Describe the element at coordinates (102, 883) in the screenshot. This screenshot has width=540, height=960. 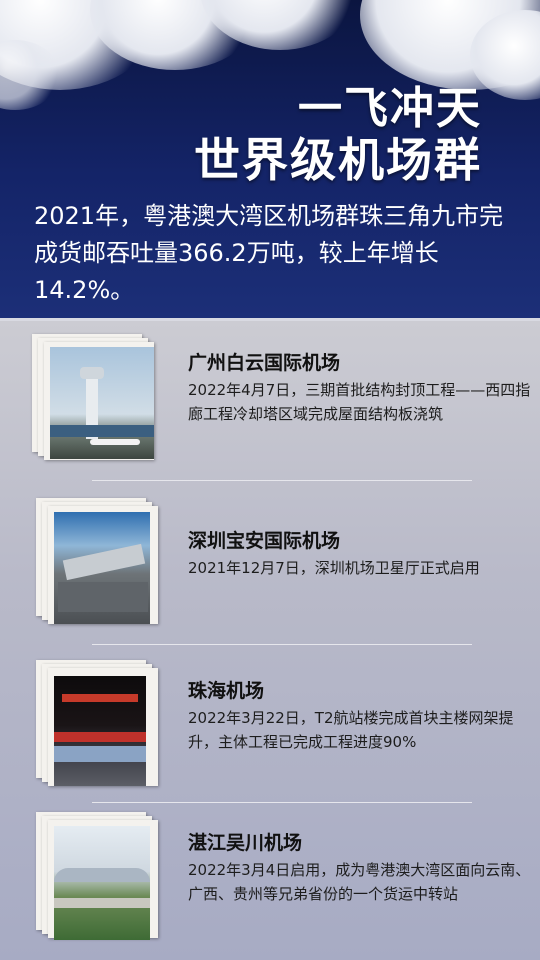
I see `zhanjiang-airport-photo` at that location.